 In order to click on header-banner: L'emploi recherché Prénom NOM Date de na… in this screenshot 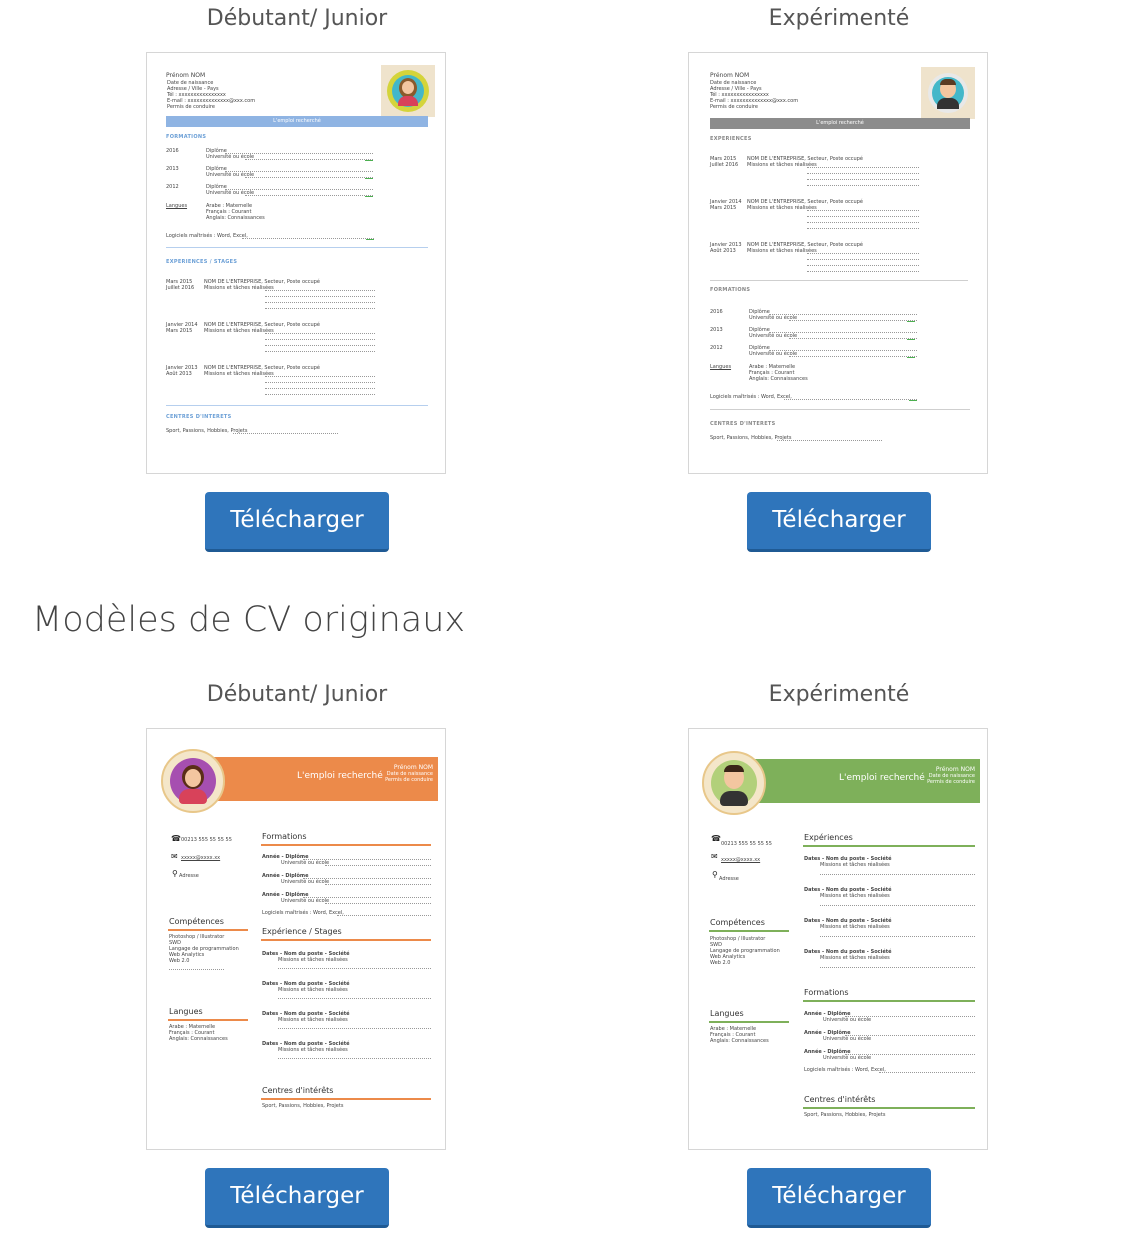, I will do `click(864, 781)`.